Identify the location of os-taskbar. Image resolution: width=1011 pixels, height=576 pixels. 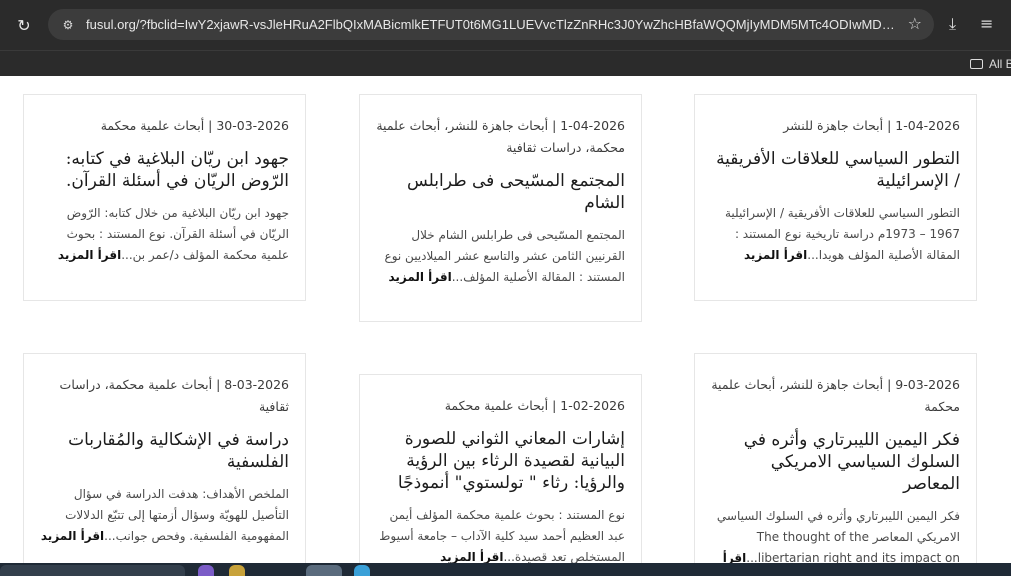
(505, 569).